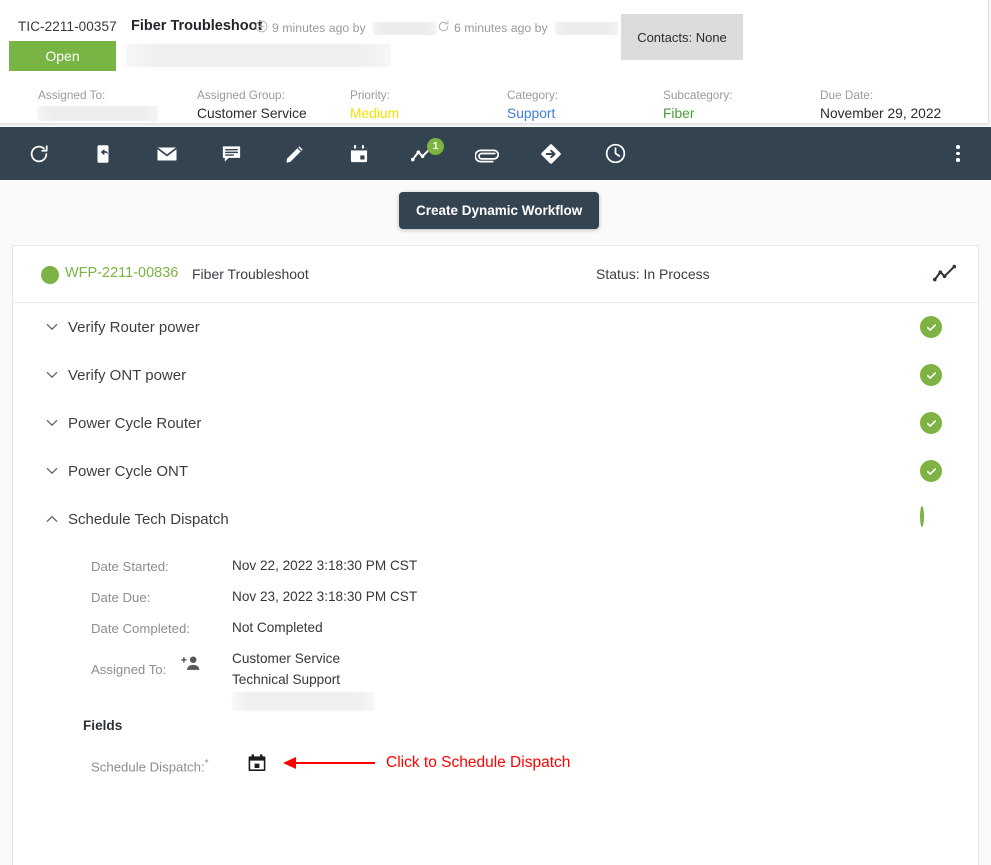 The image size is (991, 865). What do you see at coordinates (698, 95) in the screenshot?
I see `field-subcategory-label: Subcategory:` at bounding box center [698, 95].